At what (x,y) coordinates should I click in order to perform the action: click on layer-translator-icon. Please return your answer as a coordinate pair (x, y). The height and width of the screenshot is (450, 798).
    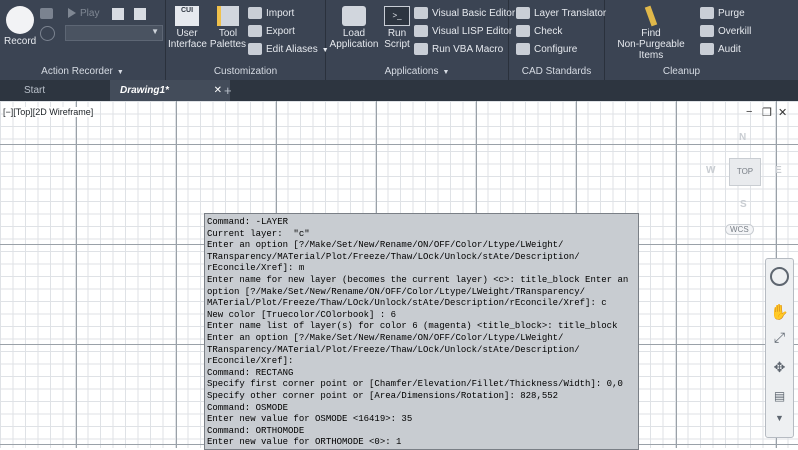
    Looking at the image, I should click on (523, 13).